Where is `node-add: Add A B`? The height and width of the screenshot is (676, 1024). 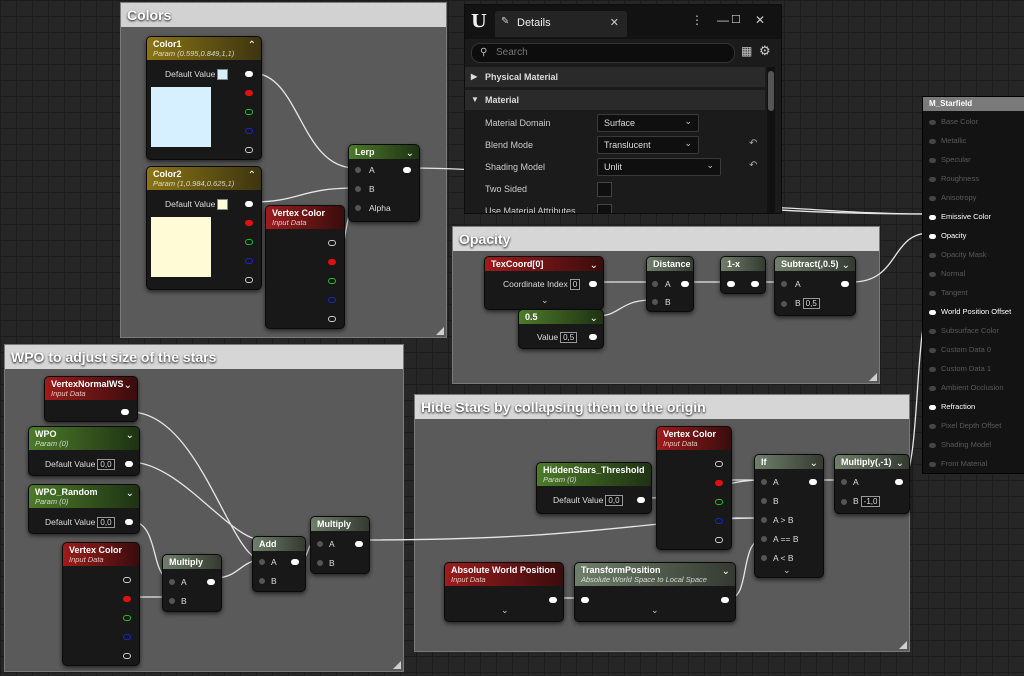 node-add: Add A B is located at coordinates (279, 564).